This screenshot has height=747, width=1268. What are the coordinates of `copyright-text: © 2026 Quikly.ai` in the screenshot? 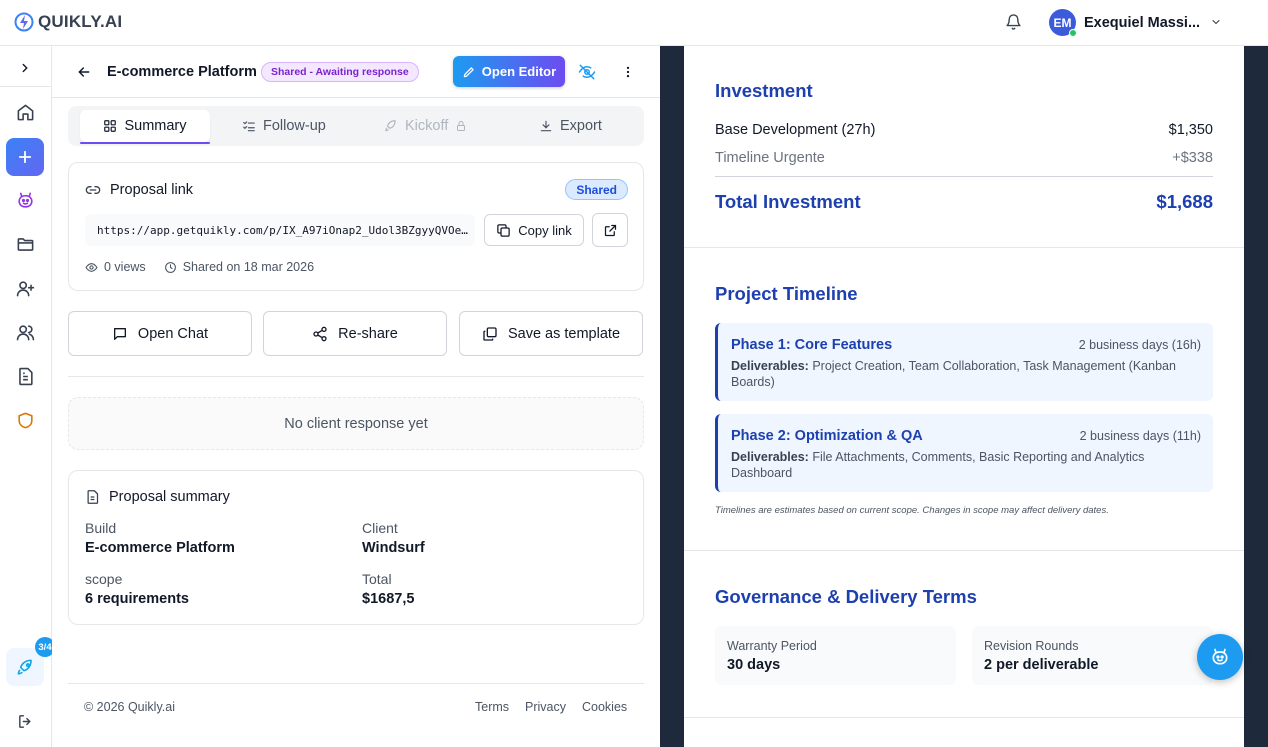 It's located at (129, 707).